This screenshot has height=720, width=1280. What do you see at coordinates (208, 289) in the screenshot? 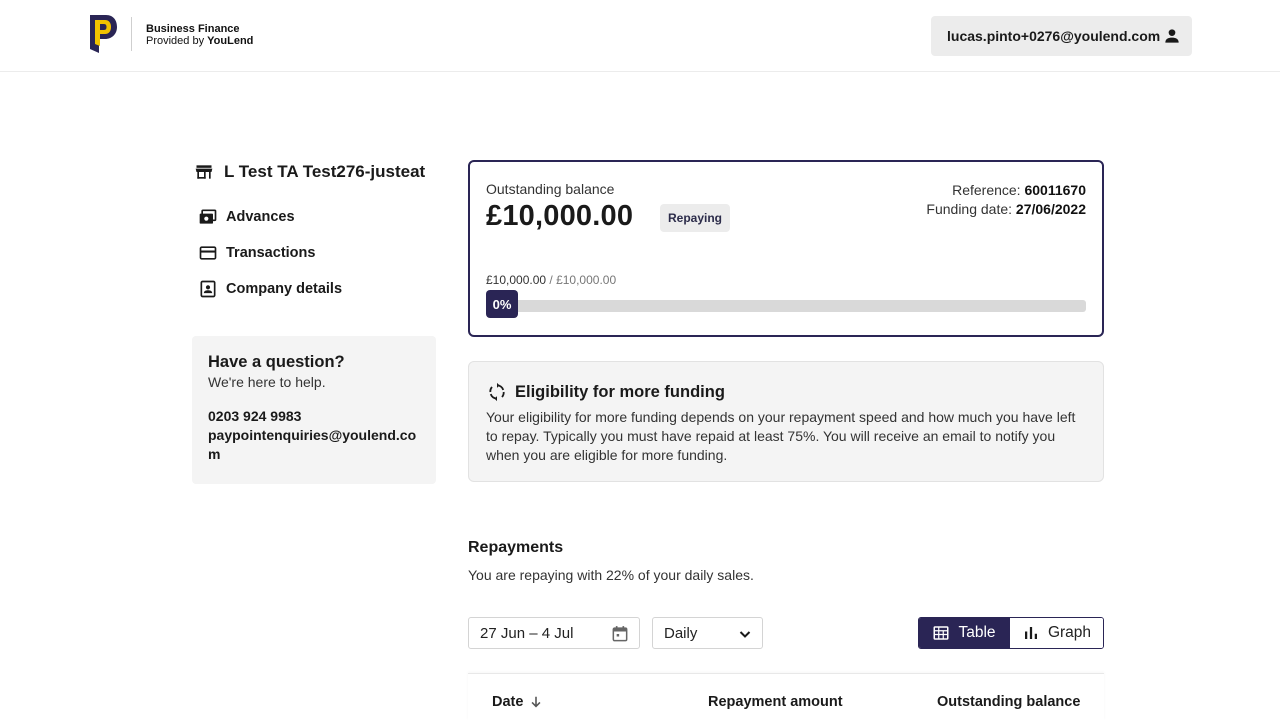
I see `contact-icon` at bounding box center [208, 289].